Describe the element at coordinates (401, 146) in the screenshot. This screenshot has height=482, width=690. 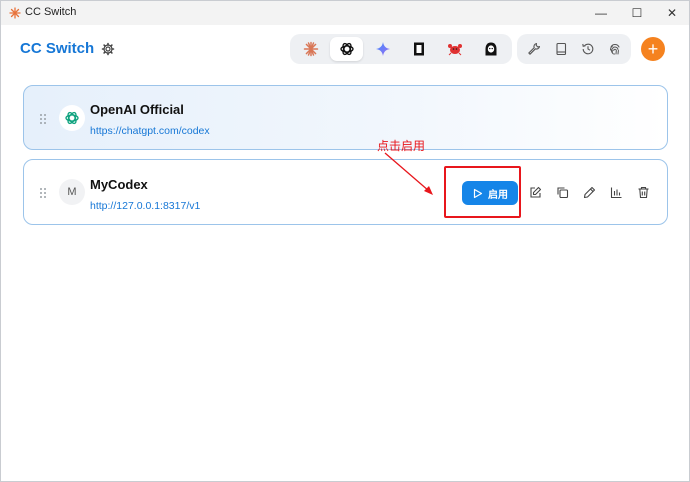
I see `annotation-label: 点击启用` at that location.